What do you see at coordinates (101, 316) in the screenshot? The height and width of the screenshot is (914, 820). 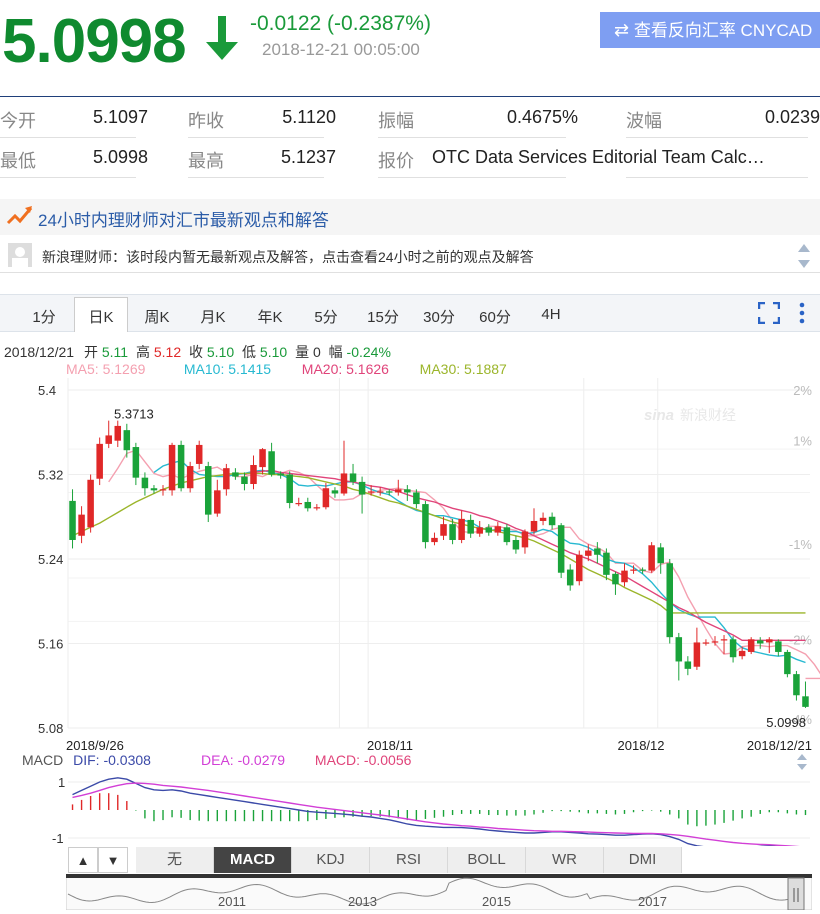 I see `period-tab: 日K` at bounding box center [101, 316].